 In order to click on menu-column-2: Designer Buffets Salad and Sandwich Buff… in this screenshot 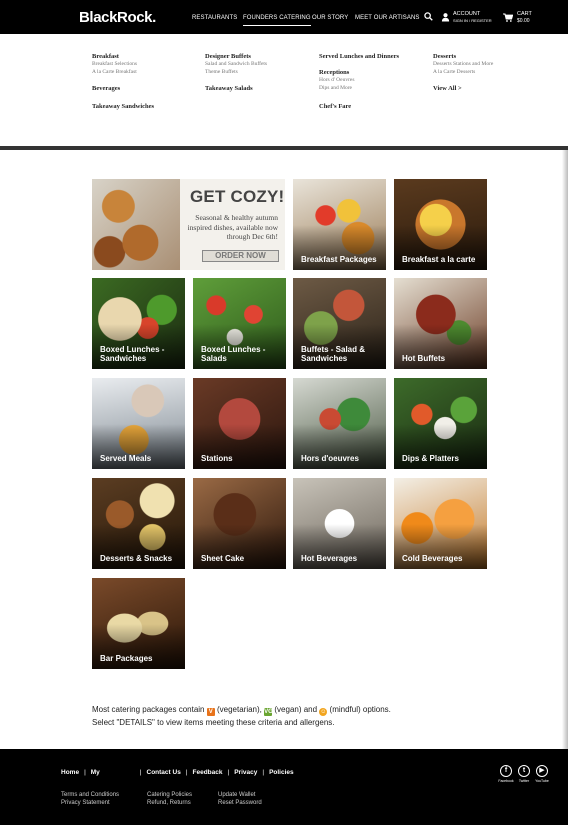, I will do `click(236, 72)`.